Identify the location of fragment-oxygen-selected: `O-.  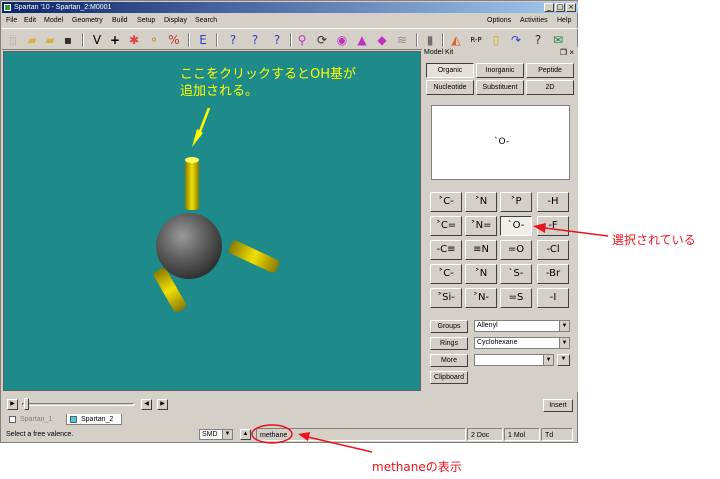
(516, 226).